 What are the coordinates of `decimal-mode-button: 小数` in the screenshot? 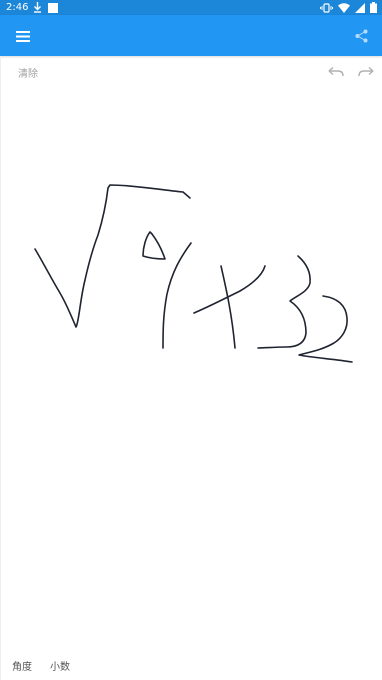 It's located at (60, 665).